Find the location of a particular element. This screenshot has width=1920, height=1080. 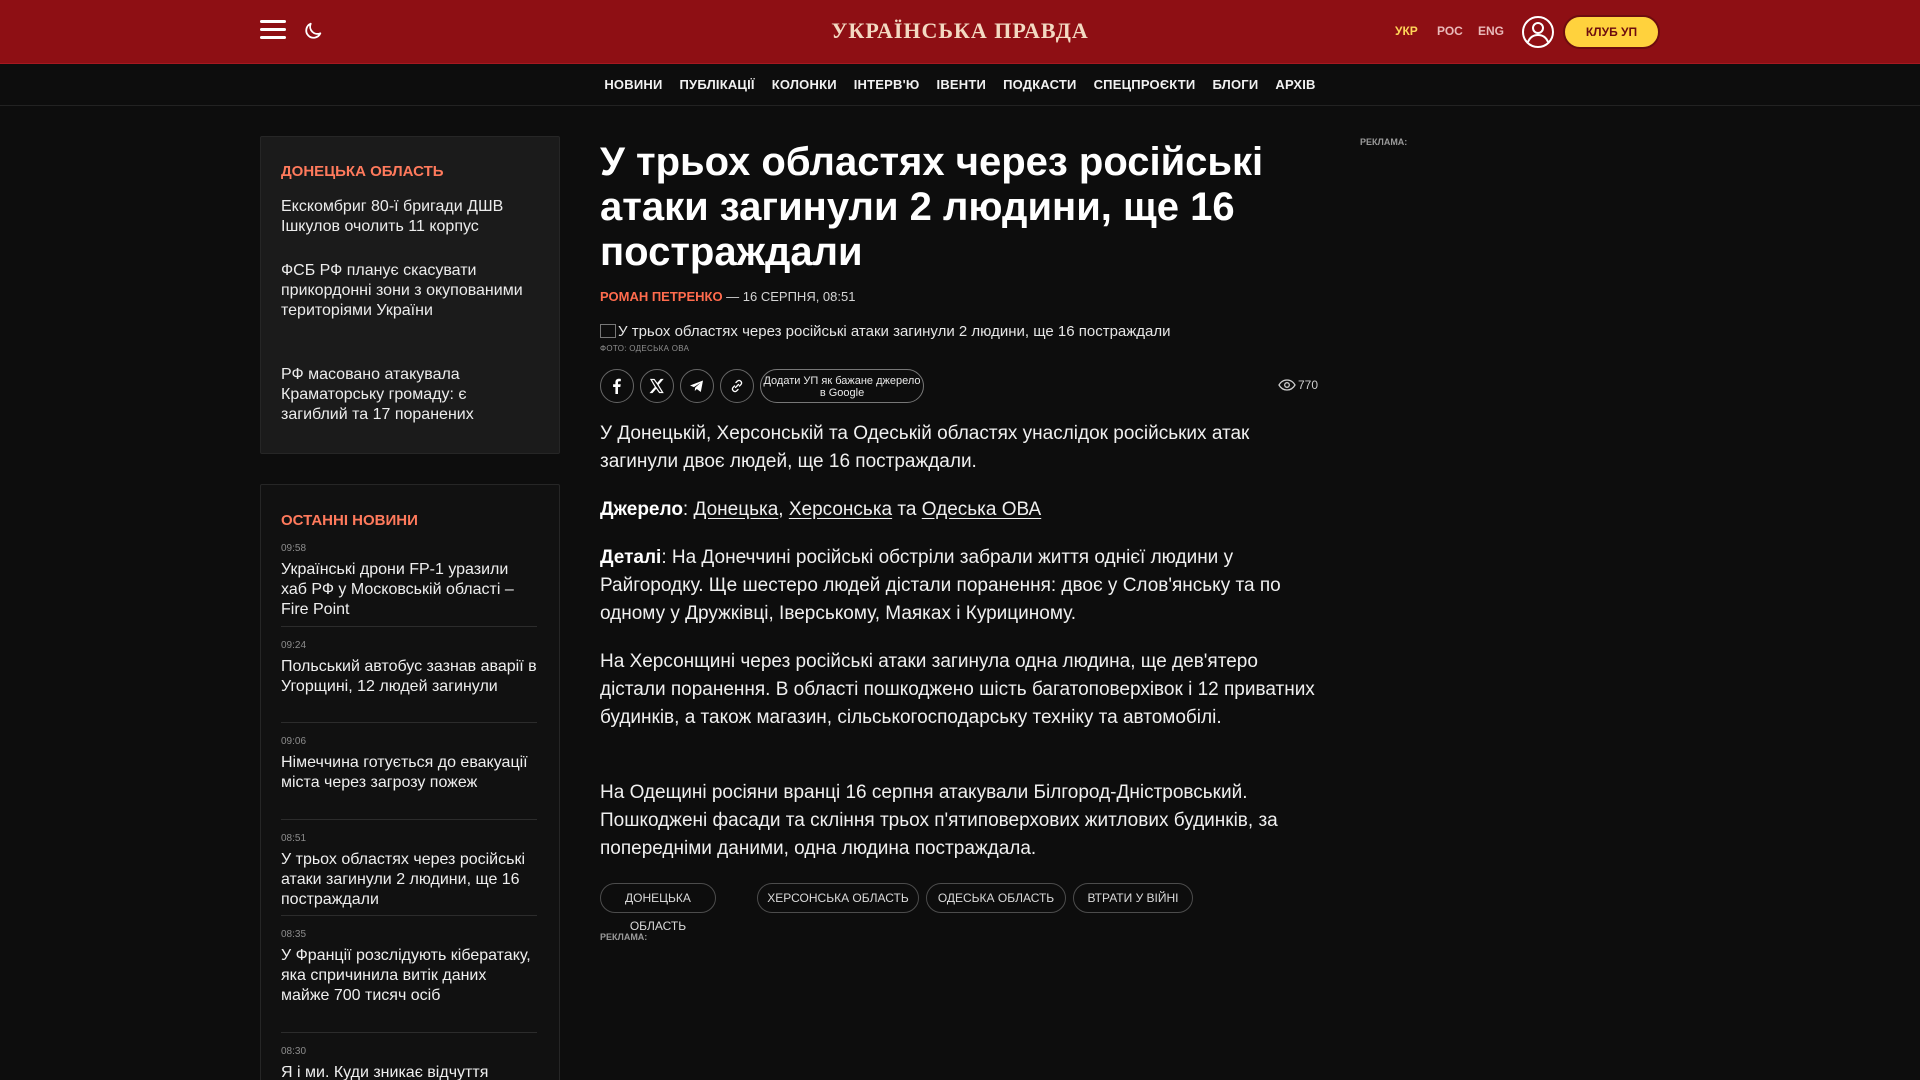

news-time: 08:51 is located at coordinates (294, 838).